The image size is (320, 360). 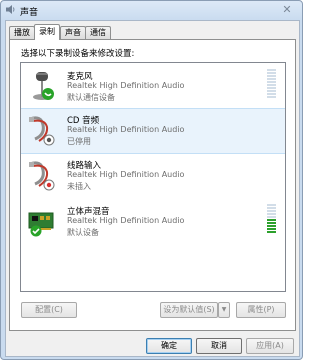 What do you see at coordinates (79, 186) in the screenshot?
I see `device-status: 未插入` at bounding box center [79, 186].